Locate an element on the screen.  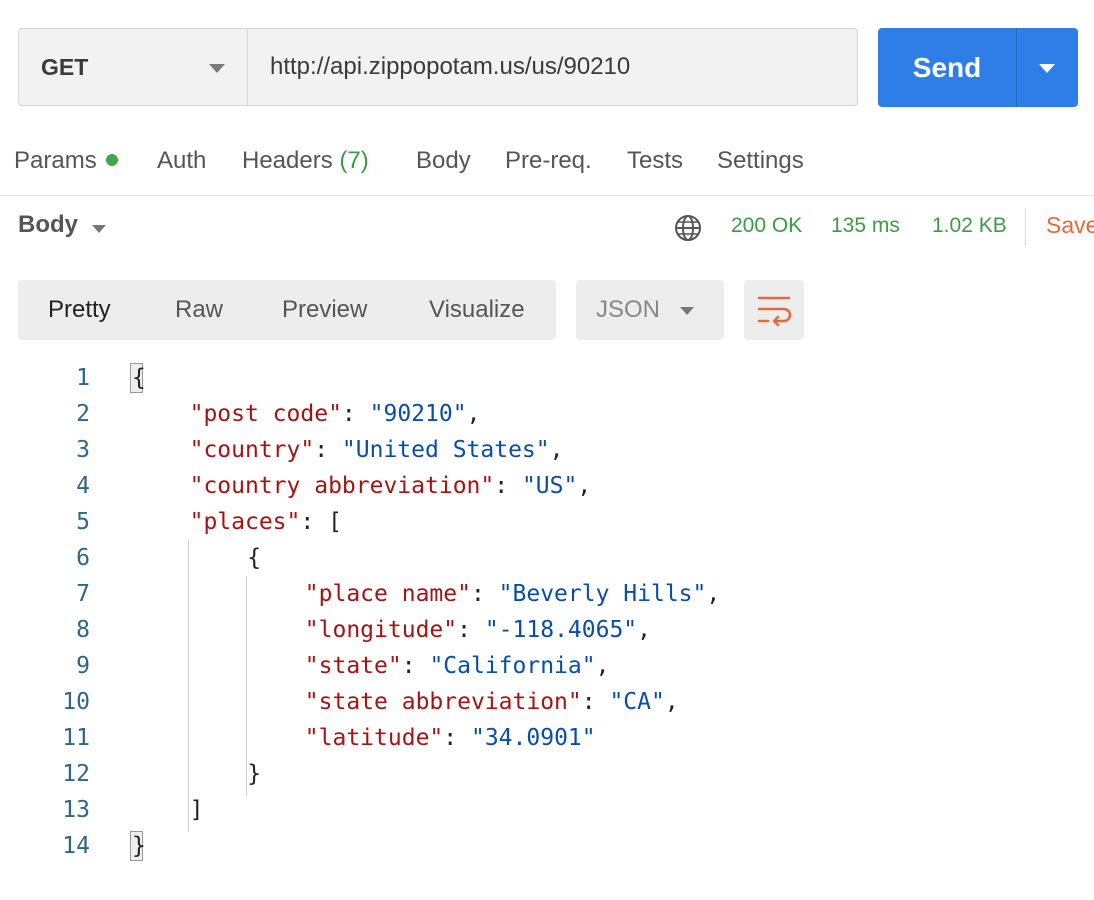
json-string-value: "90210" is located at coordinates (418, 414).